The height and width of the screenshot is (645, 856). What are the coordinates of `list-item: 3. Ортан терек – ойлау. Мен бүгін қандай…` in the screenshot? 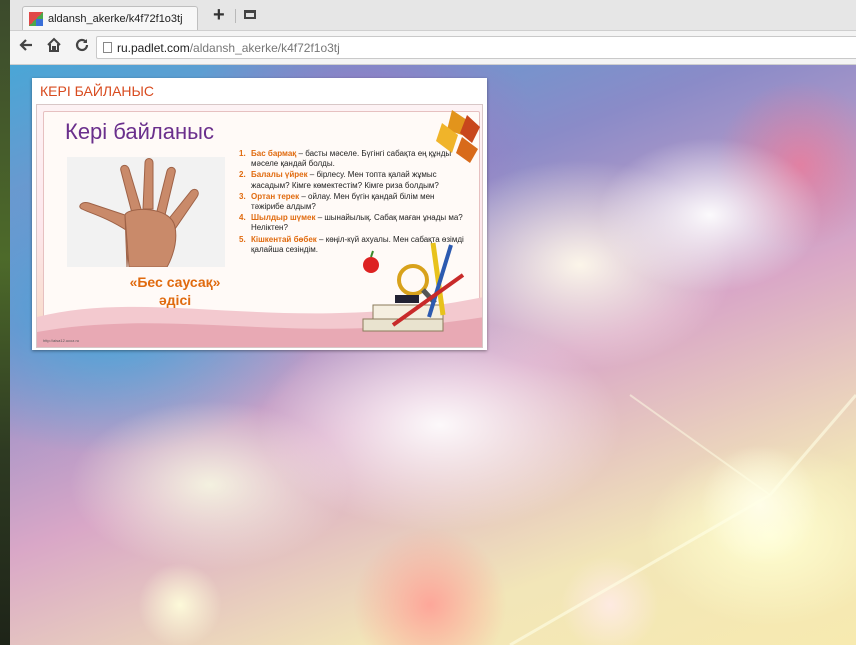 It's located at (354, 202).